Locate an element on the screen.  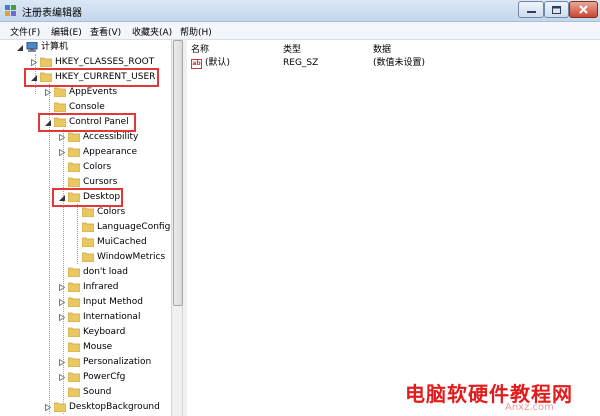
tree-item-label: Input Method is located at coordinates (113, 302).